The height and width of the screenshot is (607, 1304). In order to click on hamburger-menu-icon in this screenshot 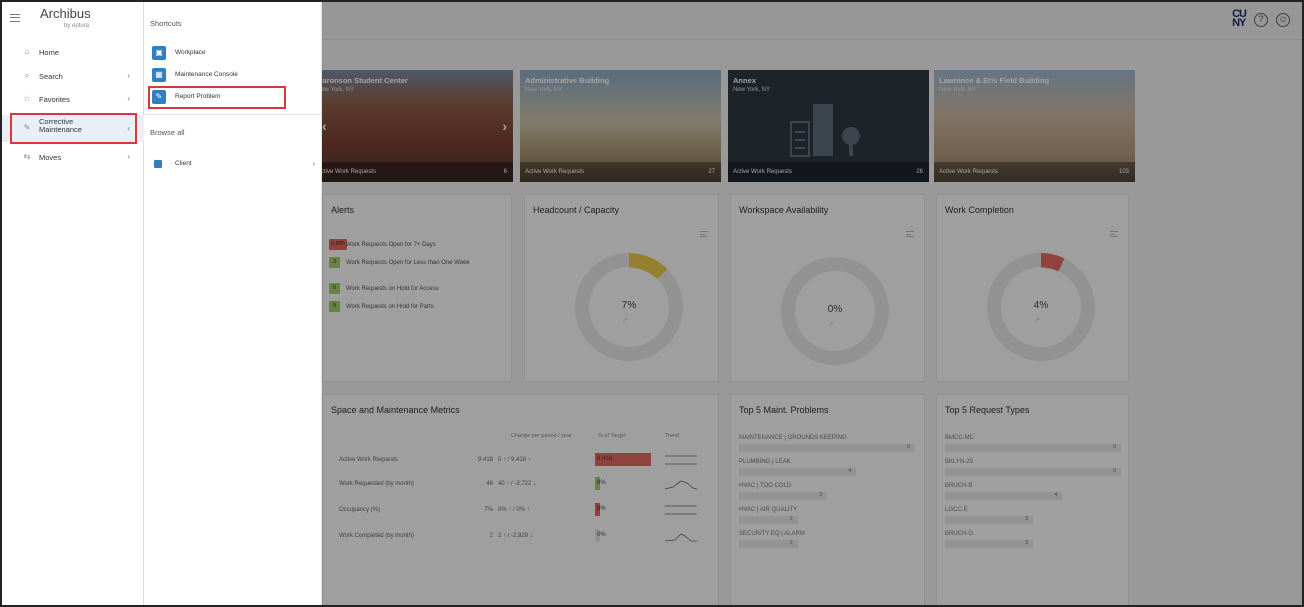, I will do `click(15, 18)`.